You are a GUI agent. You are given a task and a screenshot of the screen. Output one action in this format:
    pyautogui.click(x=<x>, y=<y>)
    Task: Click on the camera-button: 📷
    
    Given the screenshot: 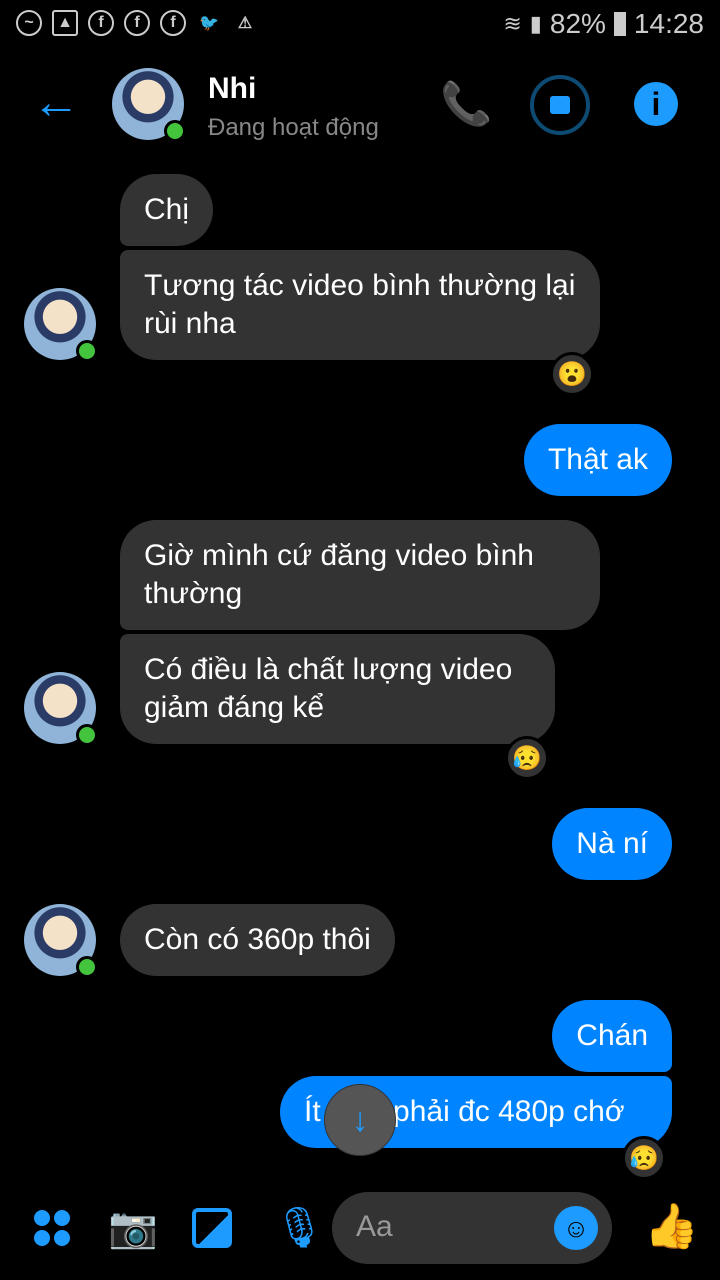 What is the action you would take?
    pyautogui.click(x=133, y=1227)
    